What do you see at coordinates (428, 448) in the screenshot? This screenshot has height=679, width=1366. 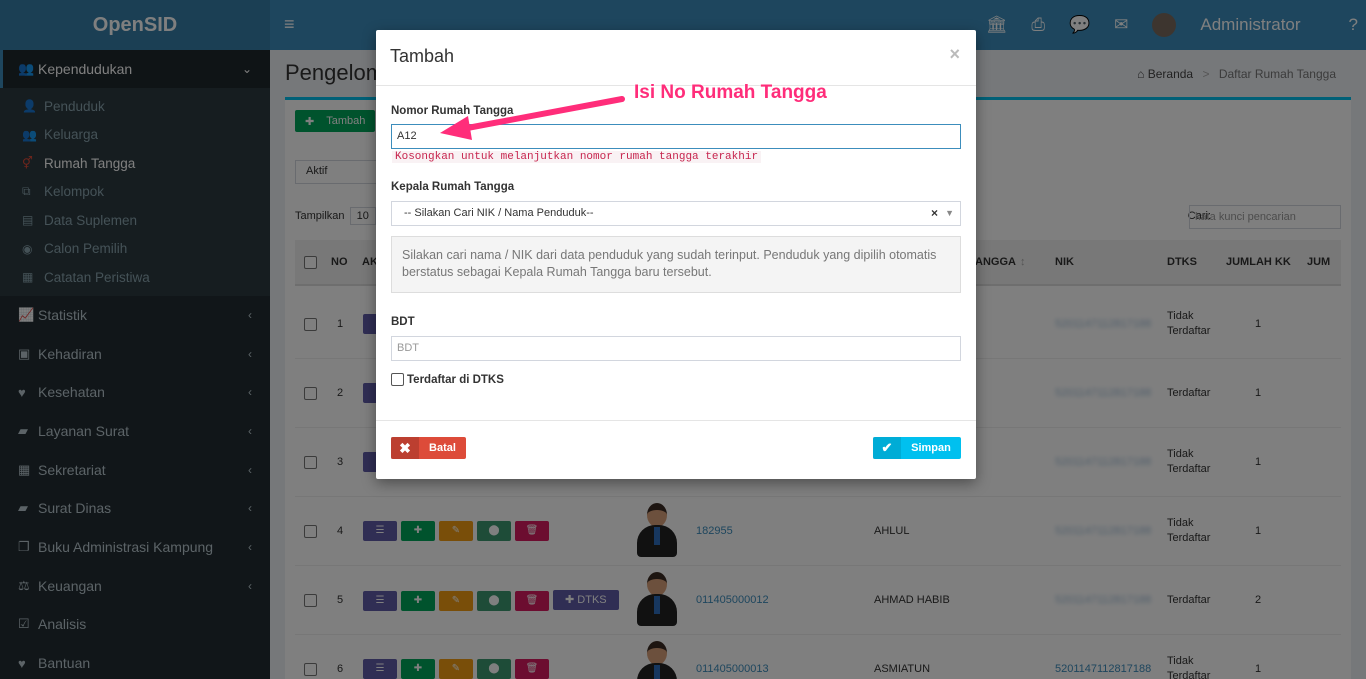 I see `cancel-button: ✖ Batal` at bounding box center [428, 448].